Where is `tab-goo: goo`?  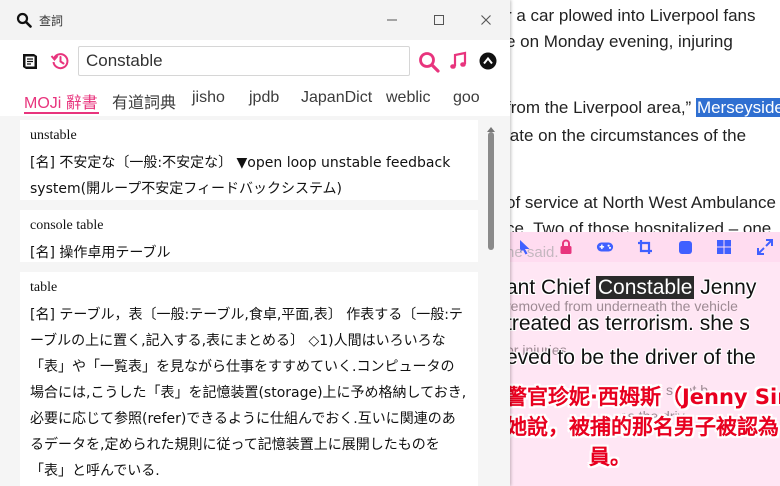
tab-goo: goo is located at coordinates (466, 98).